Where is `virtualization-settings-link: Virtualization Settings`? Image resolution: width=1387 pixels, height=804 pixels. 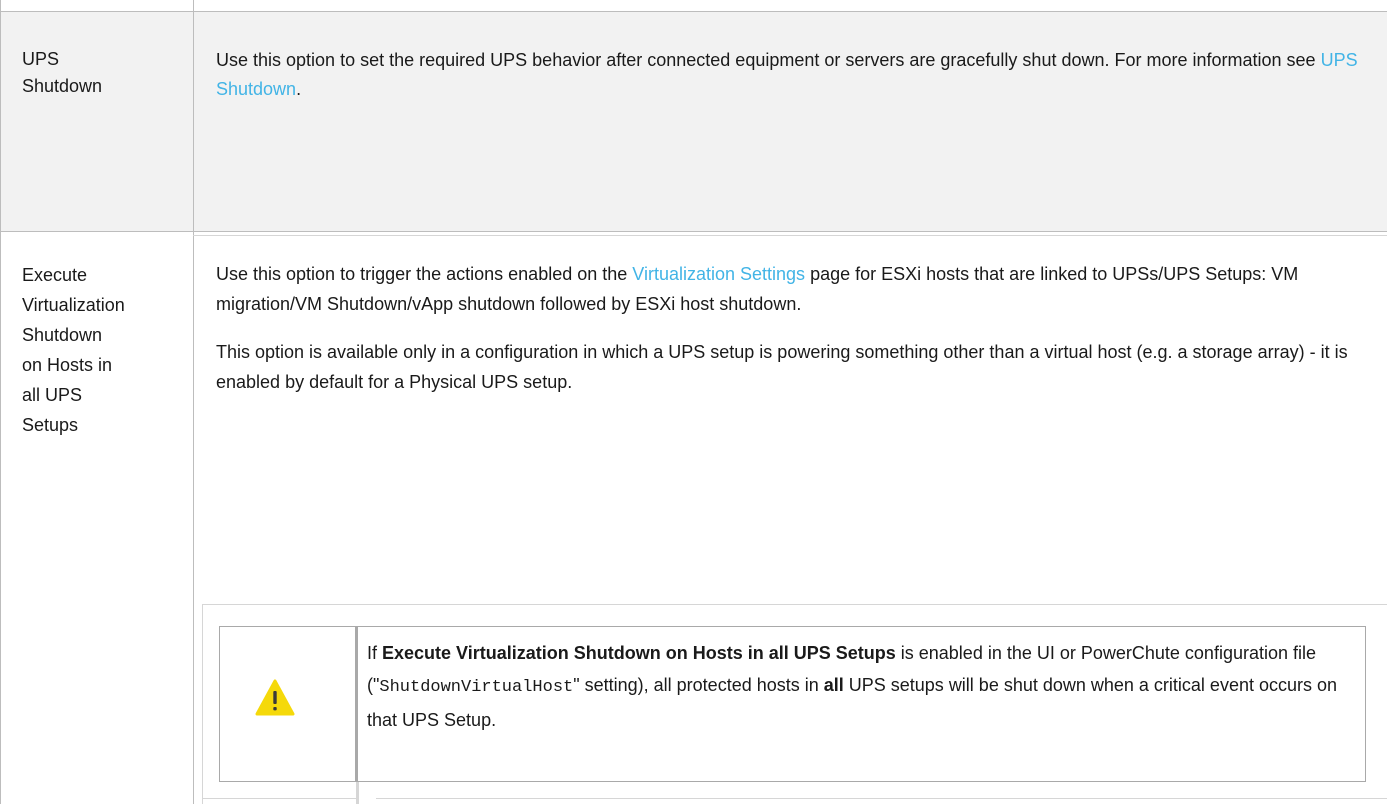
virtualization-settings-link: Virtualization Settings is located at coordinates (718, 274).